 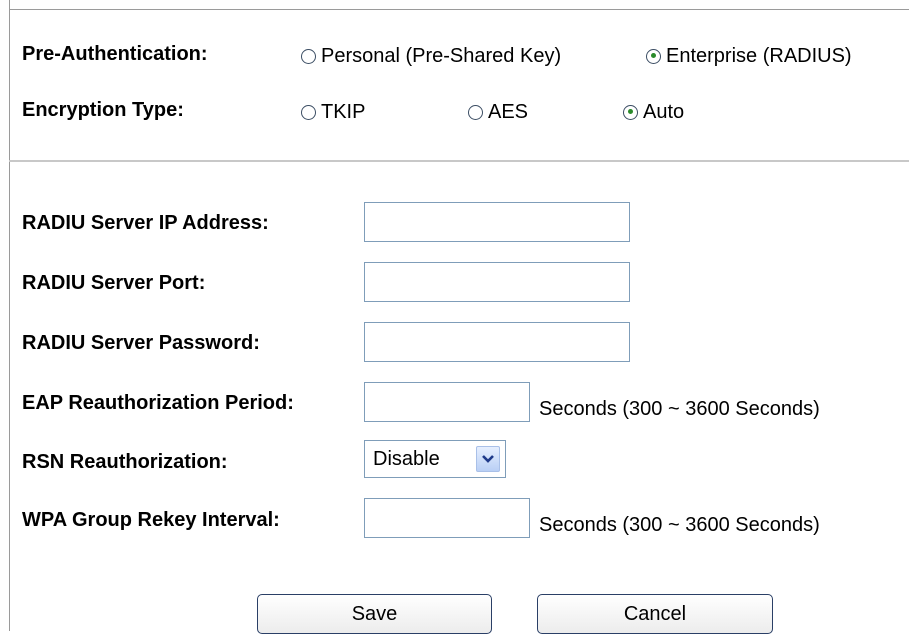 I want to click on radius-ip-label: RADIU Server IP Address:, so click(x=145, y=223).